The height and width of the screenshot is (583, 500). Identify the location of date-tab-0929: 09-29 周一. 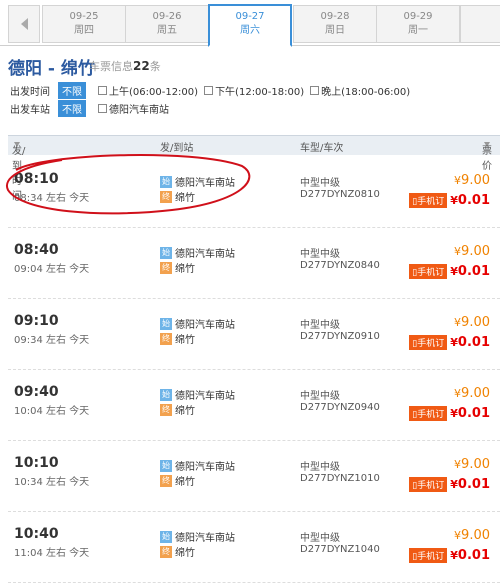
(418, 24).